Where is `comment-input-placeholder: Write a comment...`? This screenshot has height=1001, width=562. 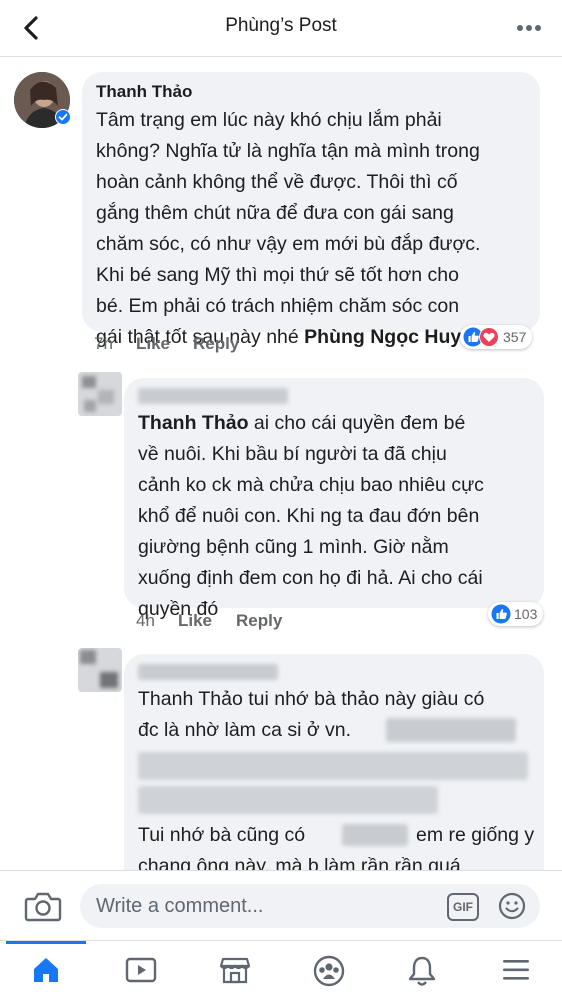
comment-input-placeholder: Write a comment... is located at coordinates (180, 906).